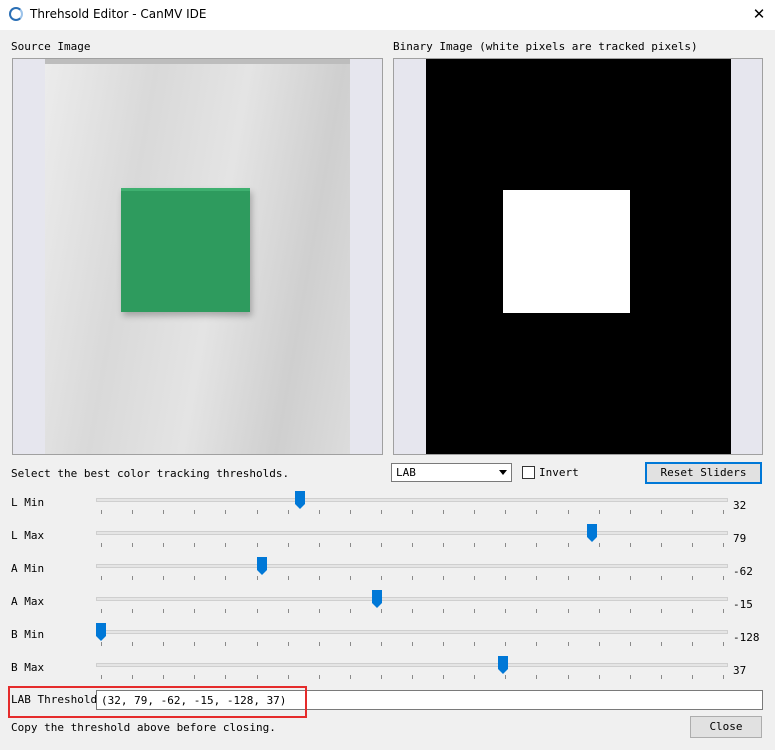 The height and width of the screenshot is (750, 775). Describe the element at coordinates (412, 665) in the screenshot. I see `b-max-slider` at that location.